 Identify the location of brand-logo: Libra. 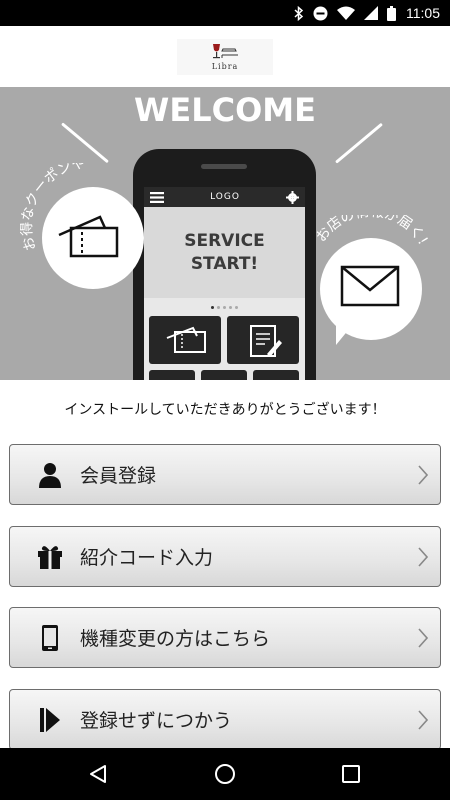
(225, 56).